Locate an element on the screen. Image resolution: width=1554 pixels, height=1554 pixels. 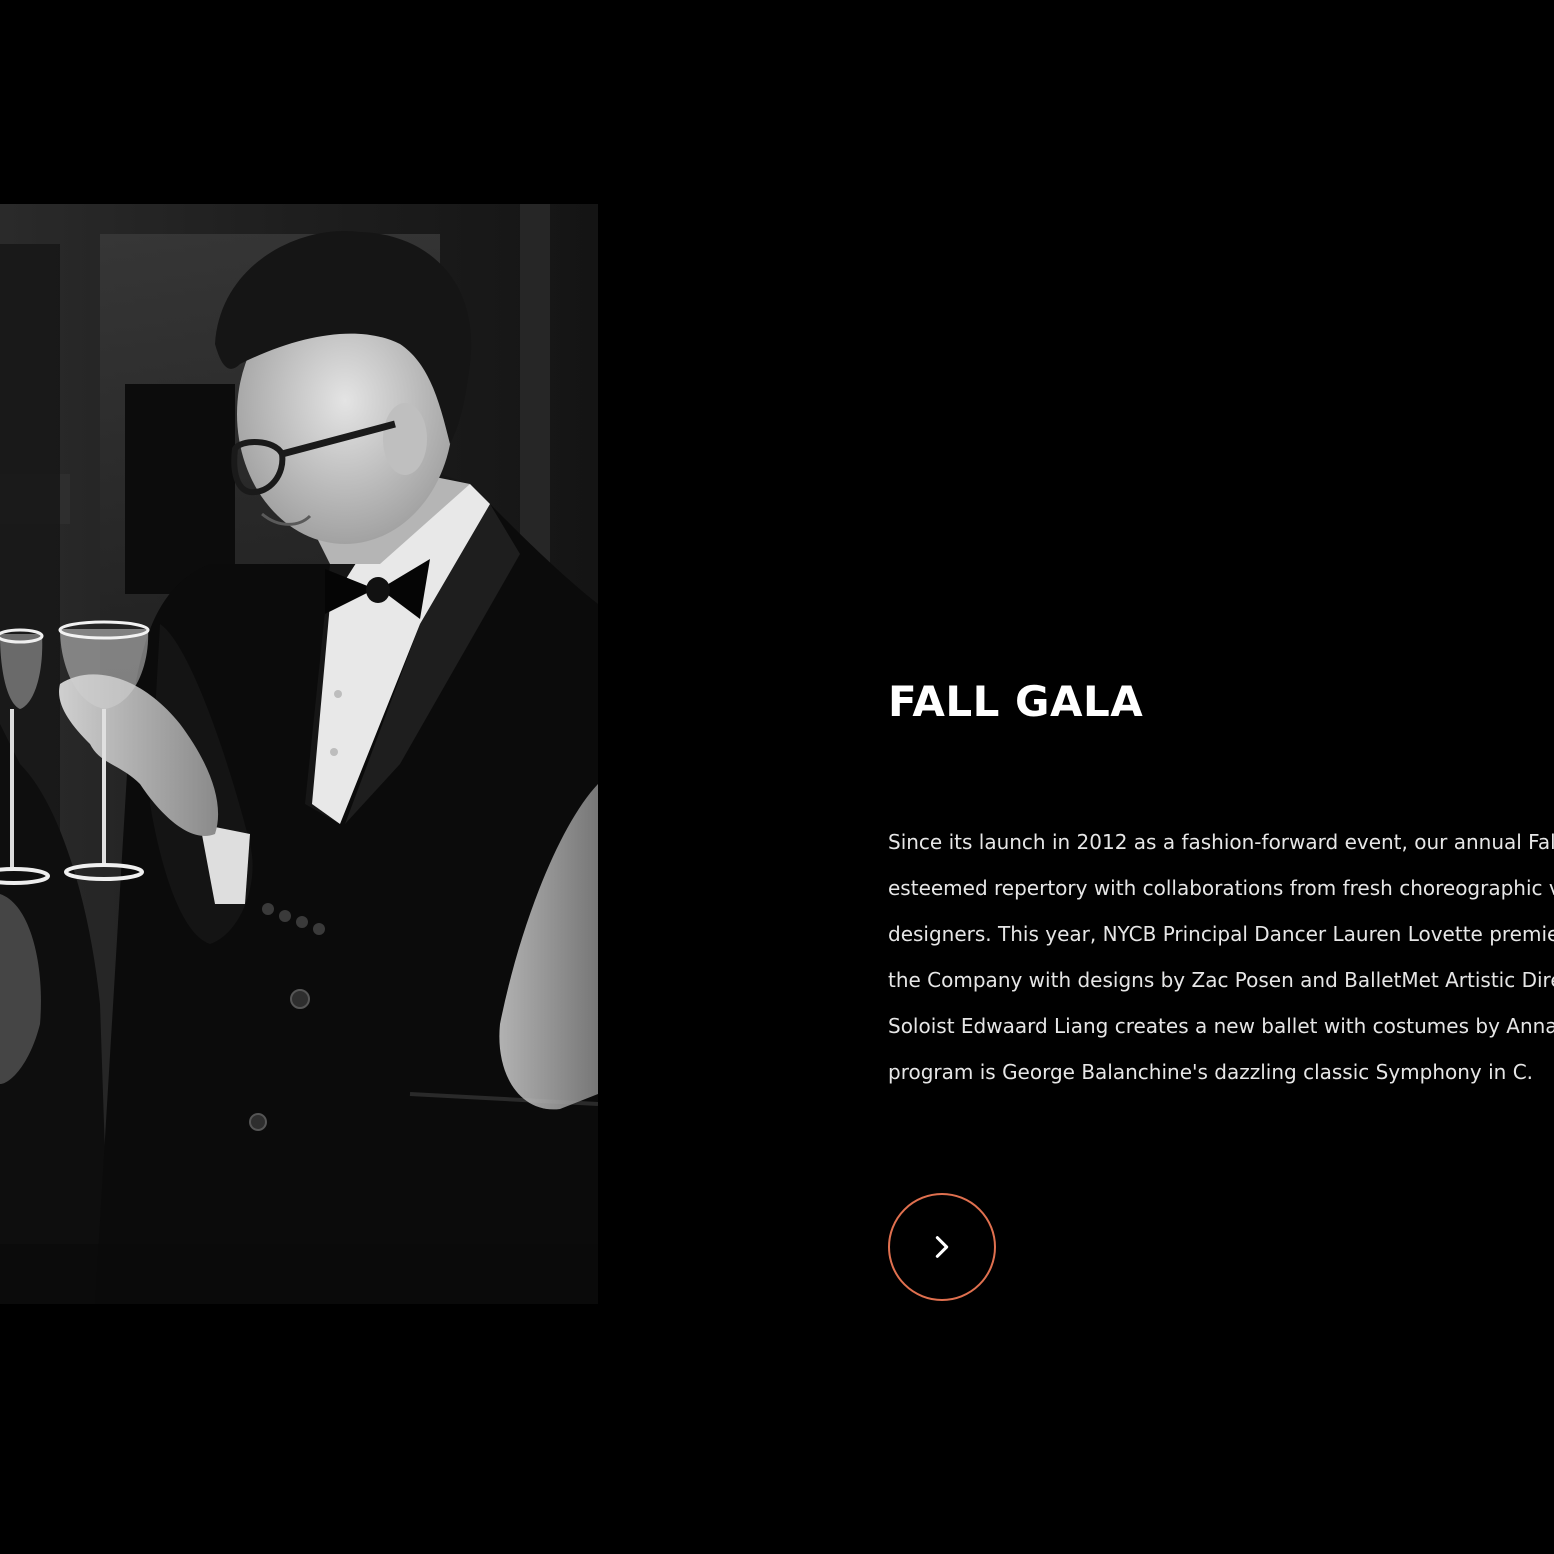
chevron-right-icon is located at coordinates (942, 1247).